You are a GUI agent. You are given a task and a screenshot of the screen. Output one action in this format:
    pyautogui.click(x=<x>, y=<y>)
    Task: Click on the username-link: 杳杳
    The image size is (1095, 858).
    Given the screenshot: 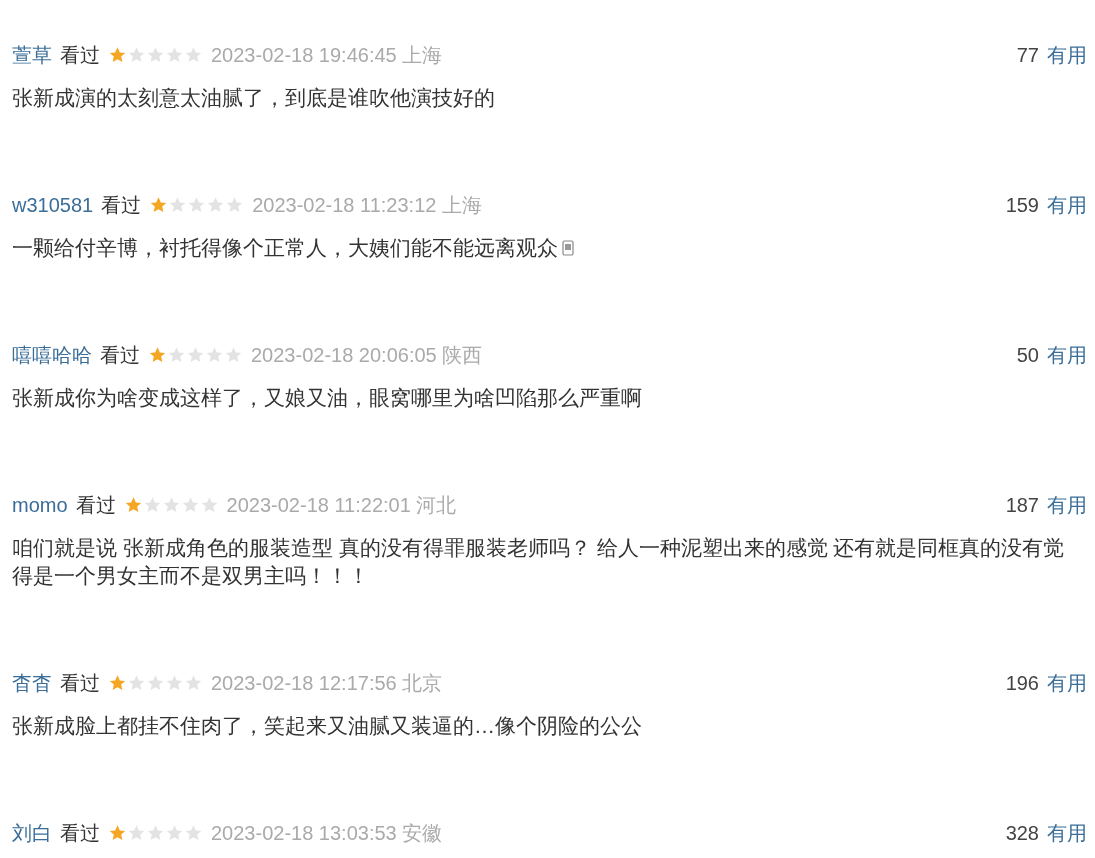 What is the action you would take?
    pyautogui.click(x=32, y=683)
    